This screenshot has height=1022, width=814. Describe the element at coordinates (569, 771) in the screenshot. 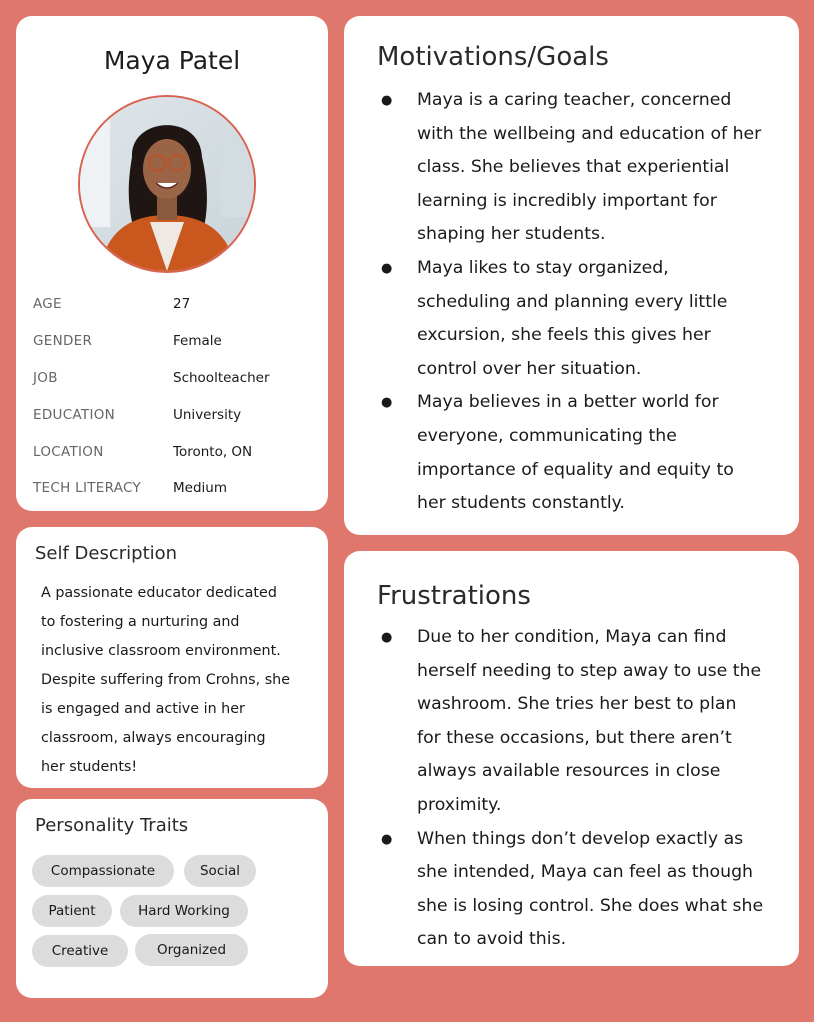

I see `text-line: always available resources in close` at that location.